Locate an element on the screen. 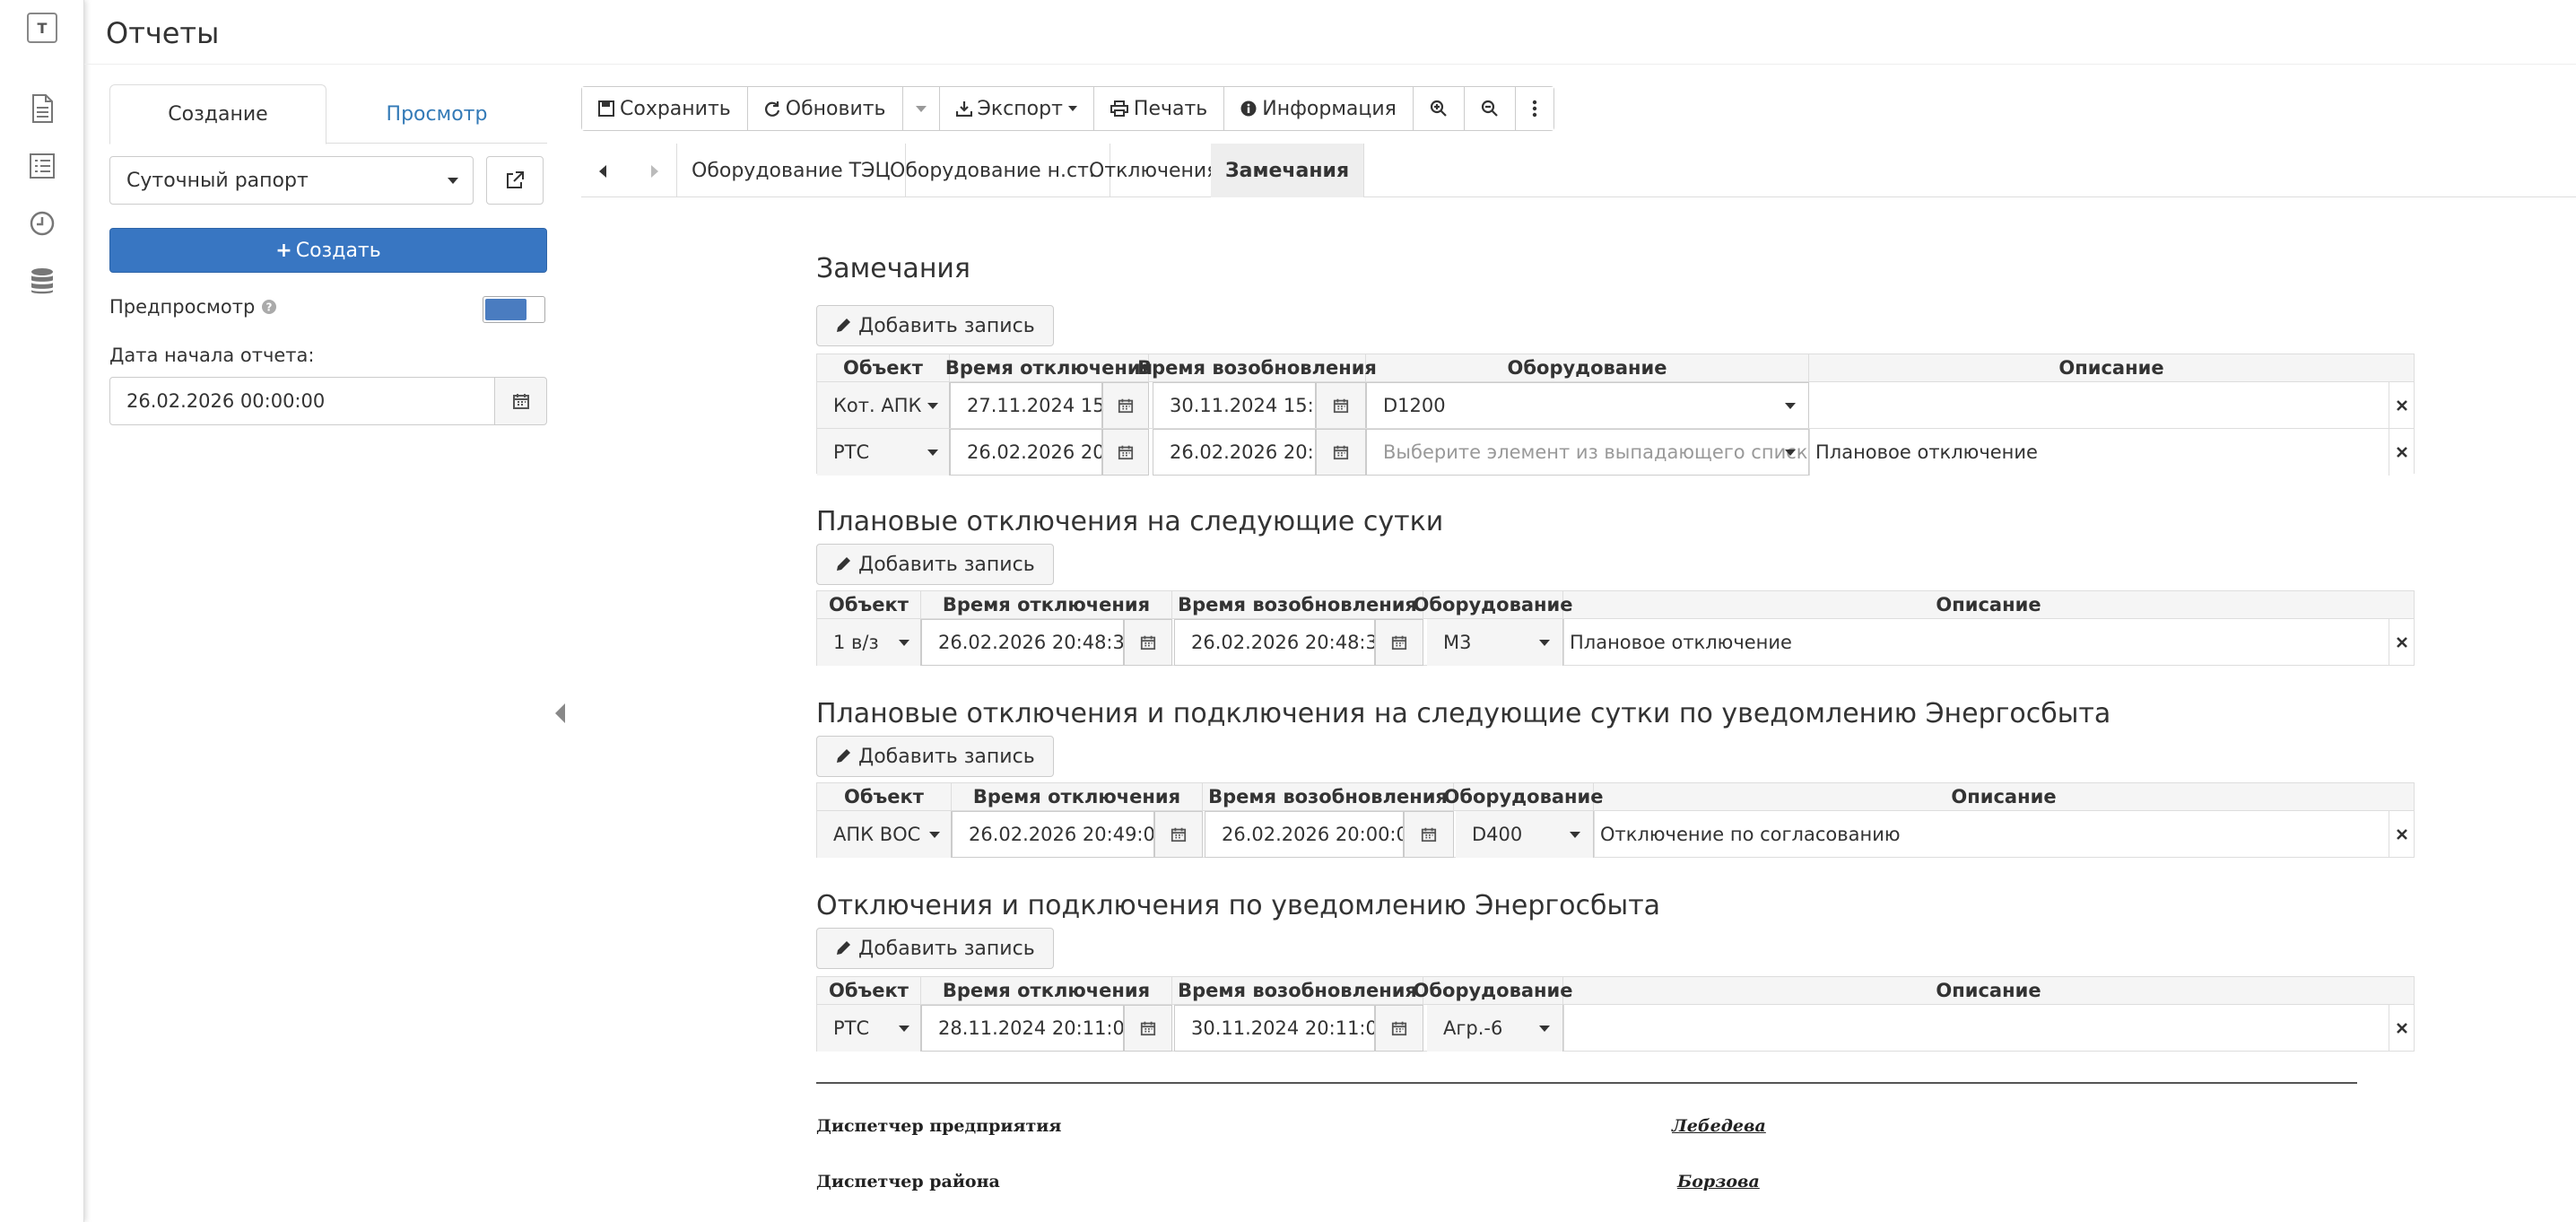 This screenshot has width=2576, height=1222. on-time-input: 30.11.2024 15: is located at coordinates (1234, 405).